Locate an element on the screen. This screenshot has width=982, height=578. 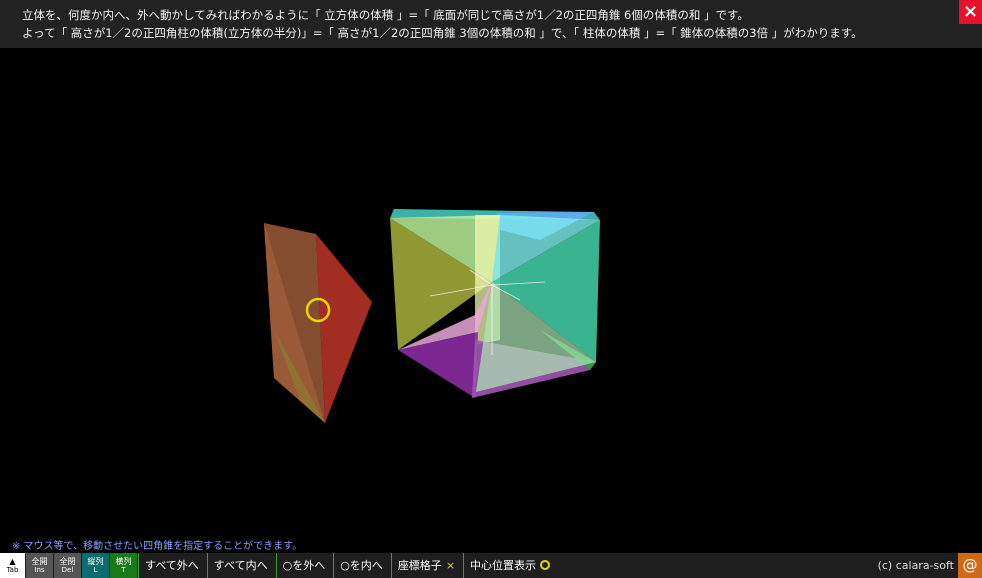
center-display-toggle: 中心位置表示 is located at coordinates (510, 565).